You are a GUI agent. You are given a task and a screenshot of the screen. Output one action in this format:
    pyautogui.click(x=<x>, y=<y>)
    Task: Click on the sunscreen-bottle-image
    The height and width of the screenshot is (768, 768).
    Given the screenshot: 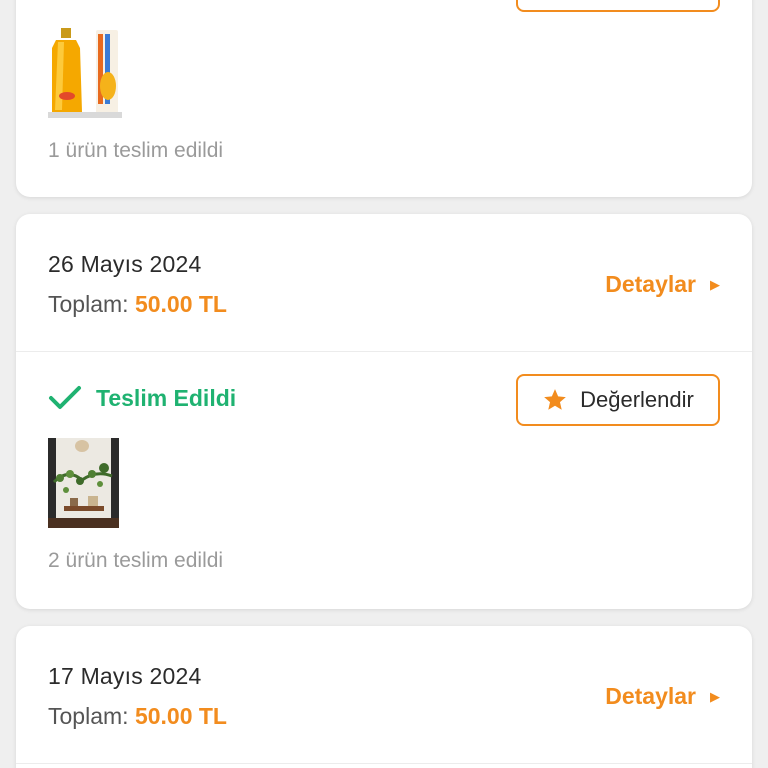 What is the action you would take?
    pyautogui.click(x=85, y=72)
    